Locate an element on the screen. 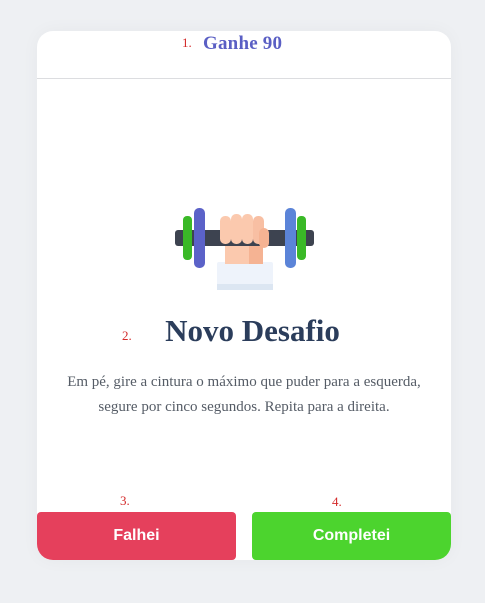 This screenshot has height=603, width=485. challenge-title: Novo Desafio is located at coordinates (244, 331).